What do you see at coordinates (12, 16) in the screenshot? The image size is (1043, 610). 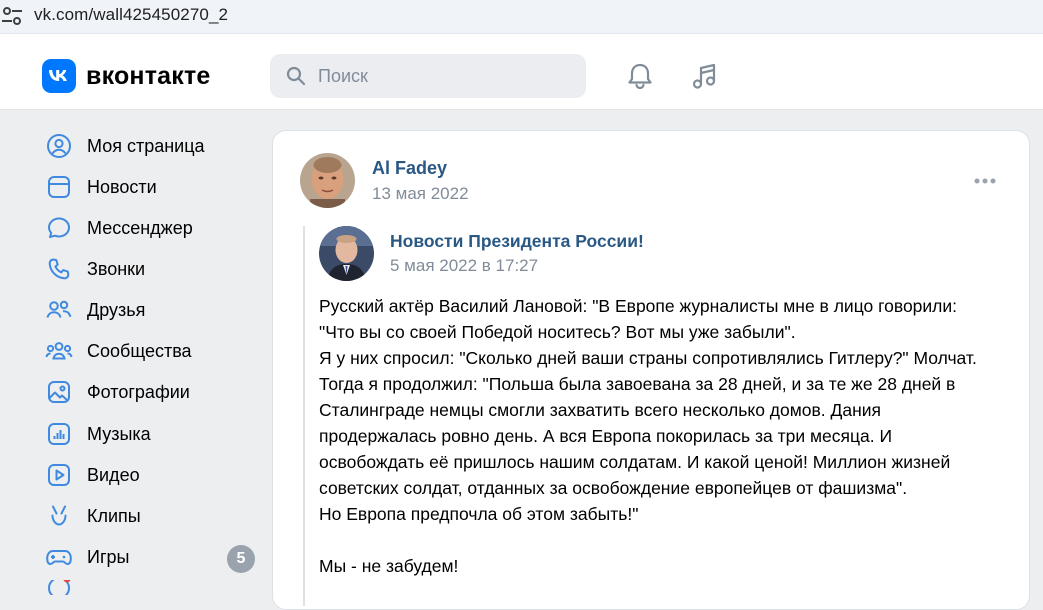 I see `site-settings-icon` at bounding box center [12, 16].